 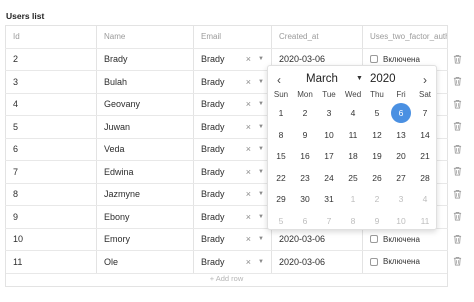 What do you see at coordinates (232, 37) in the screenshot?
I see `column-header-email: Email` at bounding box center [232, 37].